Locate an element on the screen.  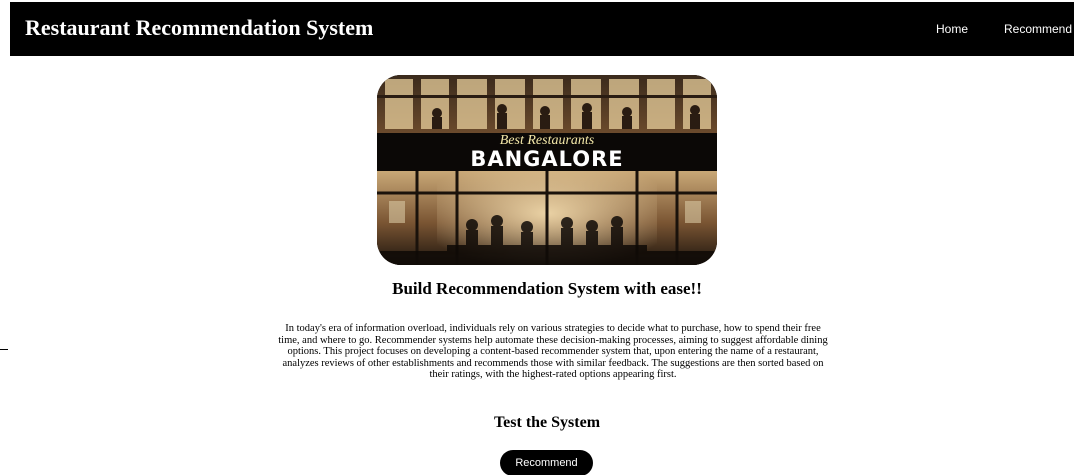
recommend-button: Recommend is located at coordinates (546, 462).